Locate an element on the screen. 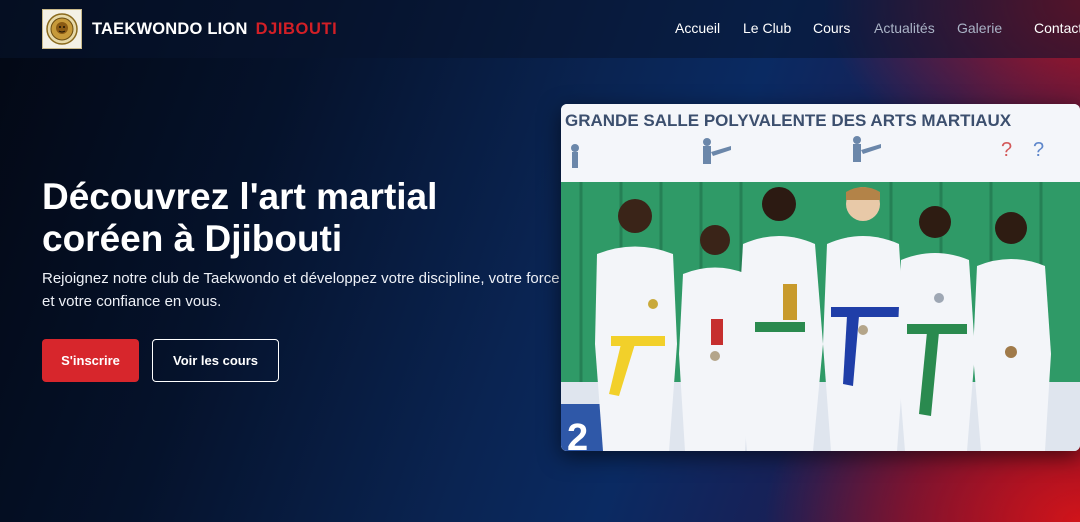 This screenshot has height=522, width=1080. hero-title-line2: coréen à Djibouti is located at coordinates (192, 238).